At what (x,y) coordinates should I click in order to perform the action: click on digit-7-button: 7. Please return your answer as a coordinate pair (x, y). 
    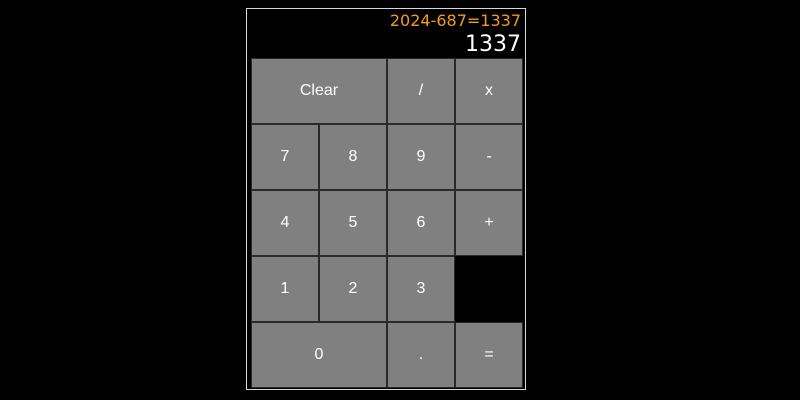
    Looking at the image, I should click on (285, 157).